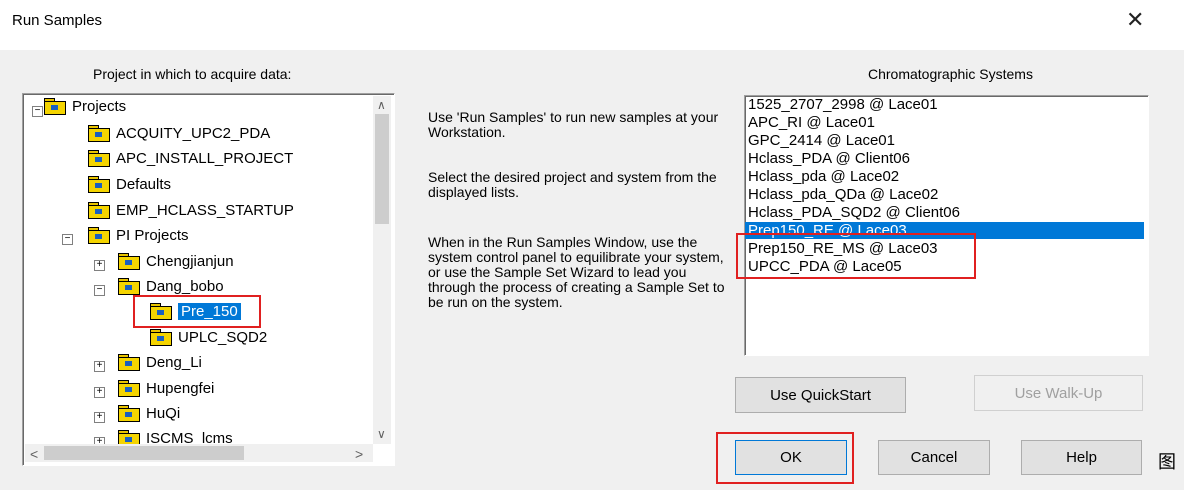 The height and width of the screenshot is (490, 1184). I want to click on scroll-right-icon: >, so click(359, 454).